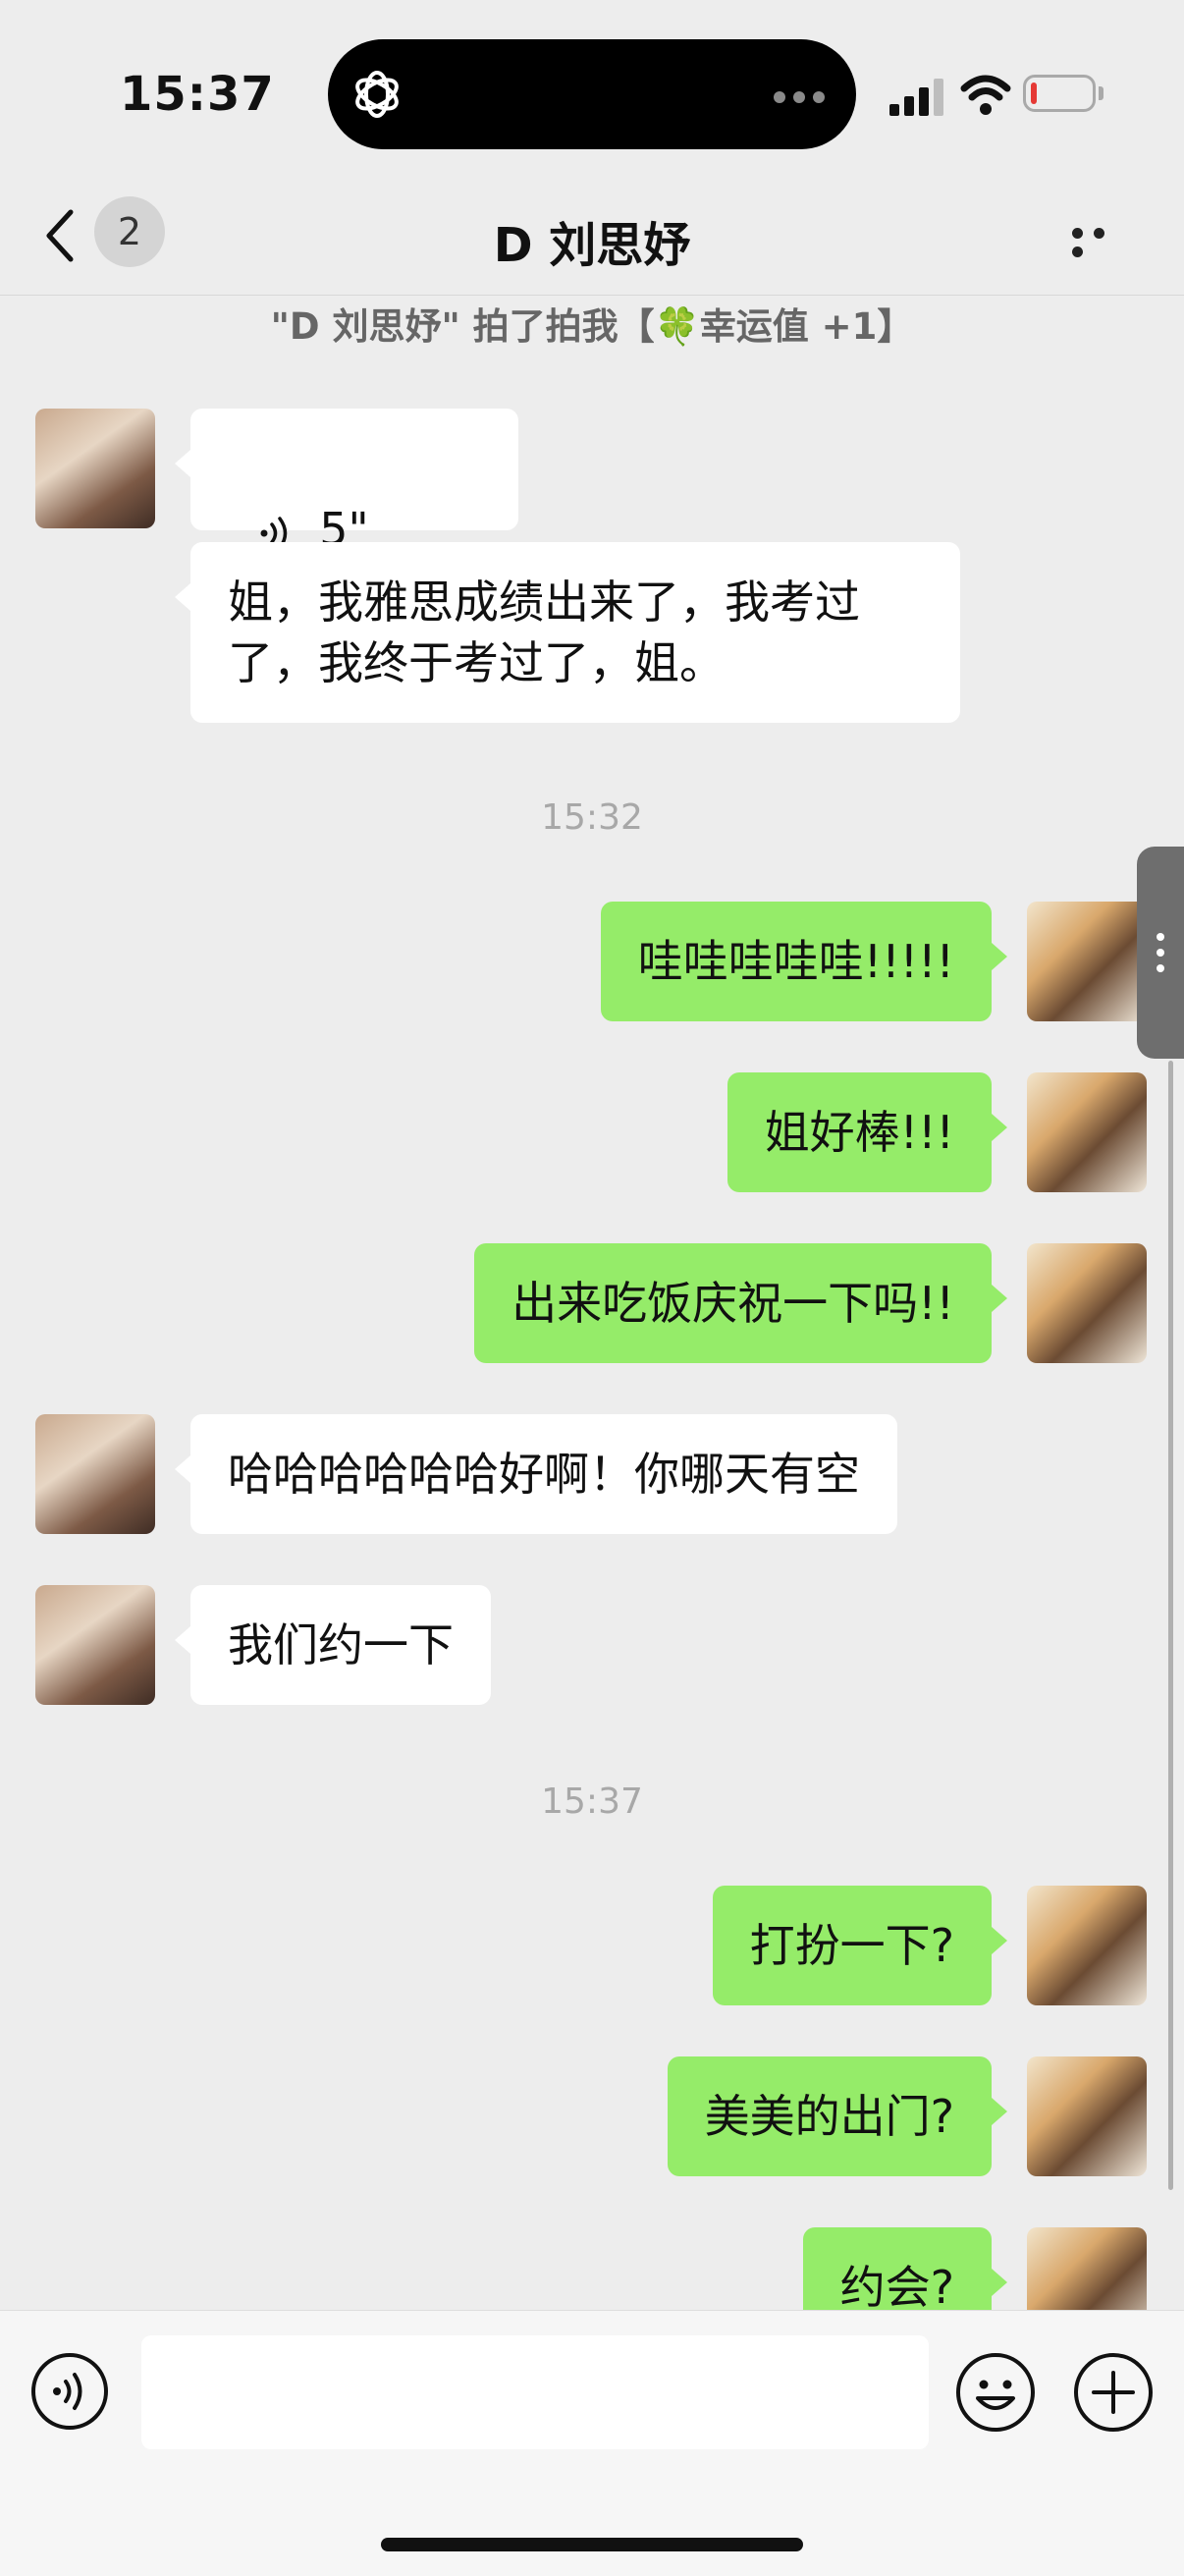 This screenshot has height=2576, width=1184. Describe the element at coordinates (1034, 93) in the screenshot. I see `battery-level` at that location.